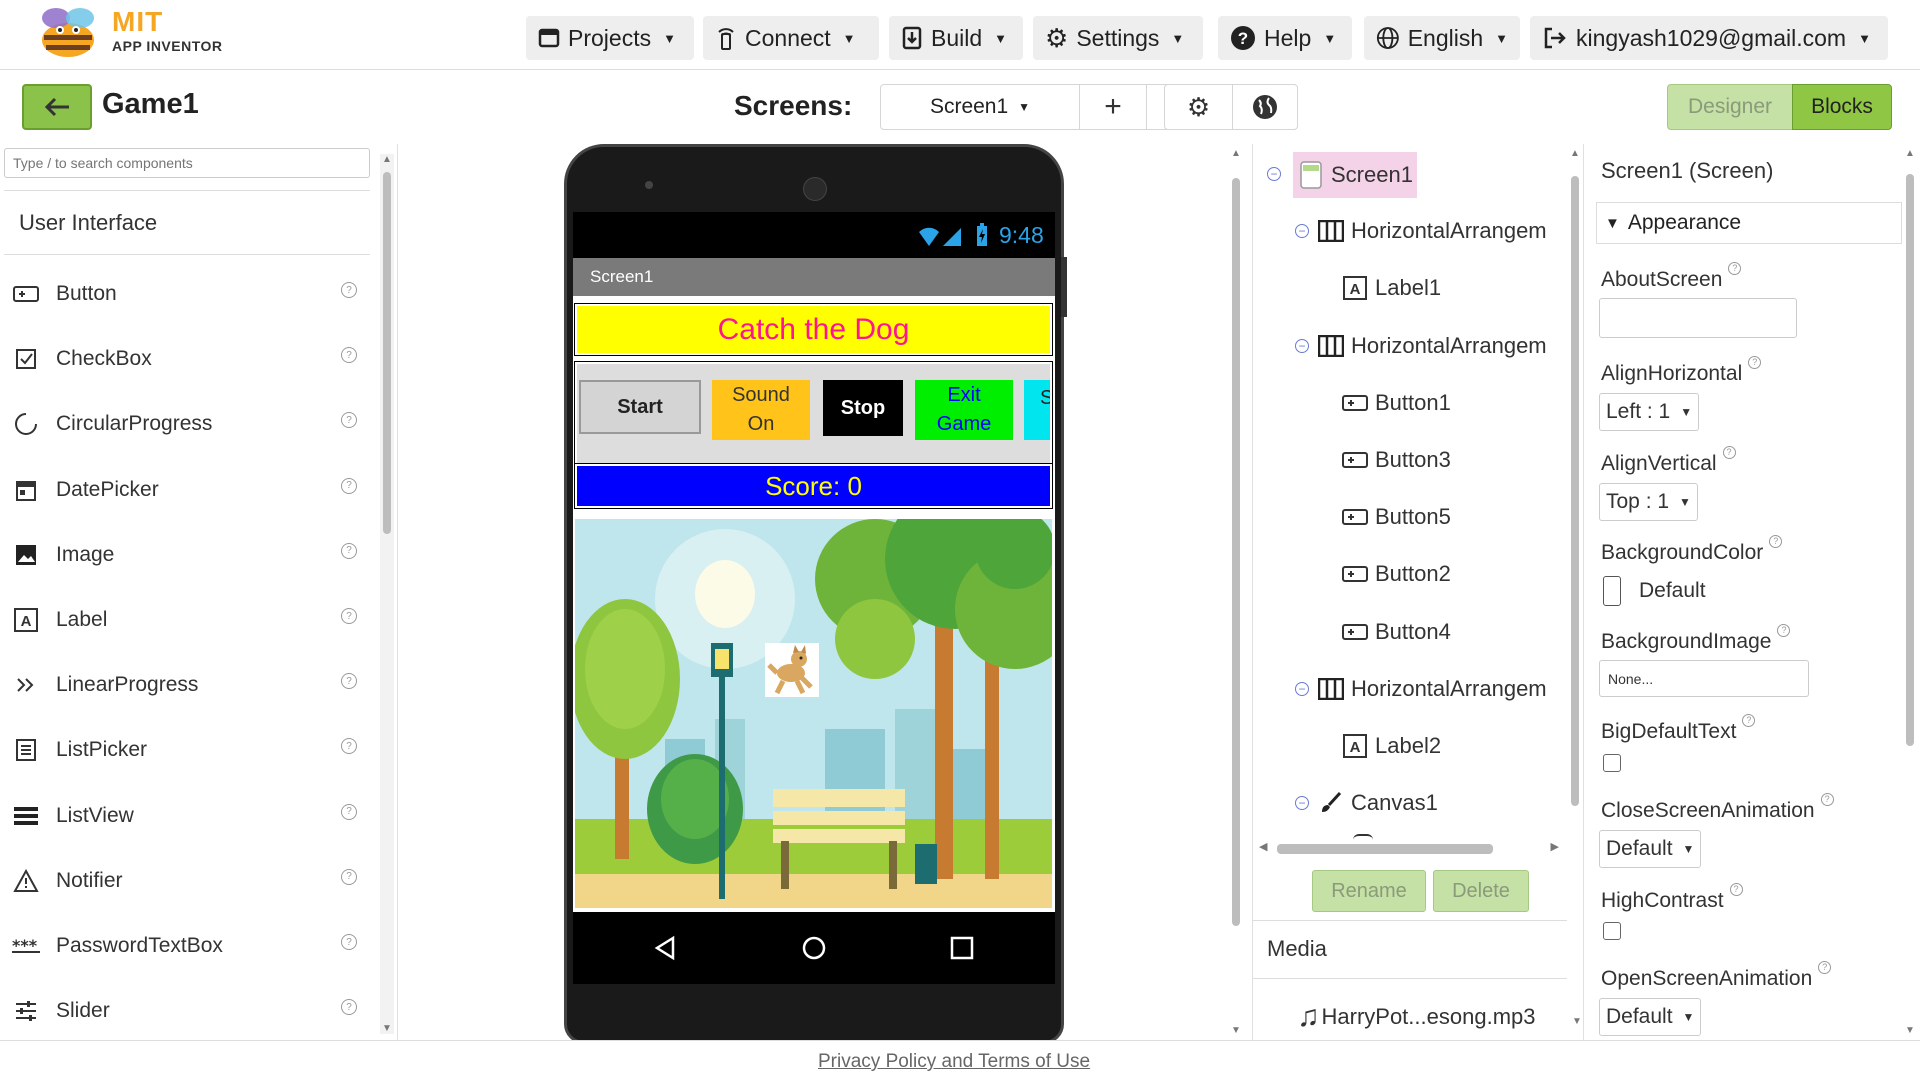 This screenshot has height=1080, width=1920. Describe the element at coordinates (1910, 460) in the screenshot. I see `properties-scroll-thumb` at that location.